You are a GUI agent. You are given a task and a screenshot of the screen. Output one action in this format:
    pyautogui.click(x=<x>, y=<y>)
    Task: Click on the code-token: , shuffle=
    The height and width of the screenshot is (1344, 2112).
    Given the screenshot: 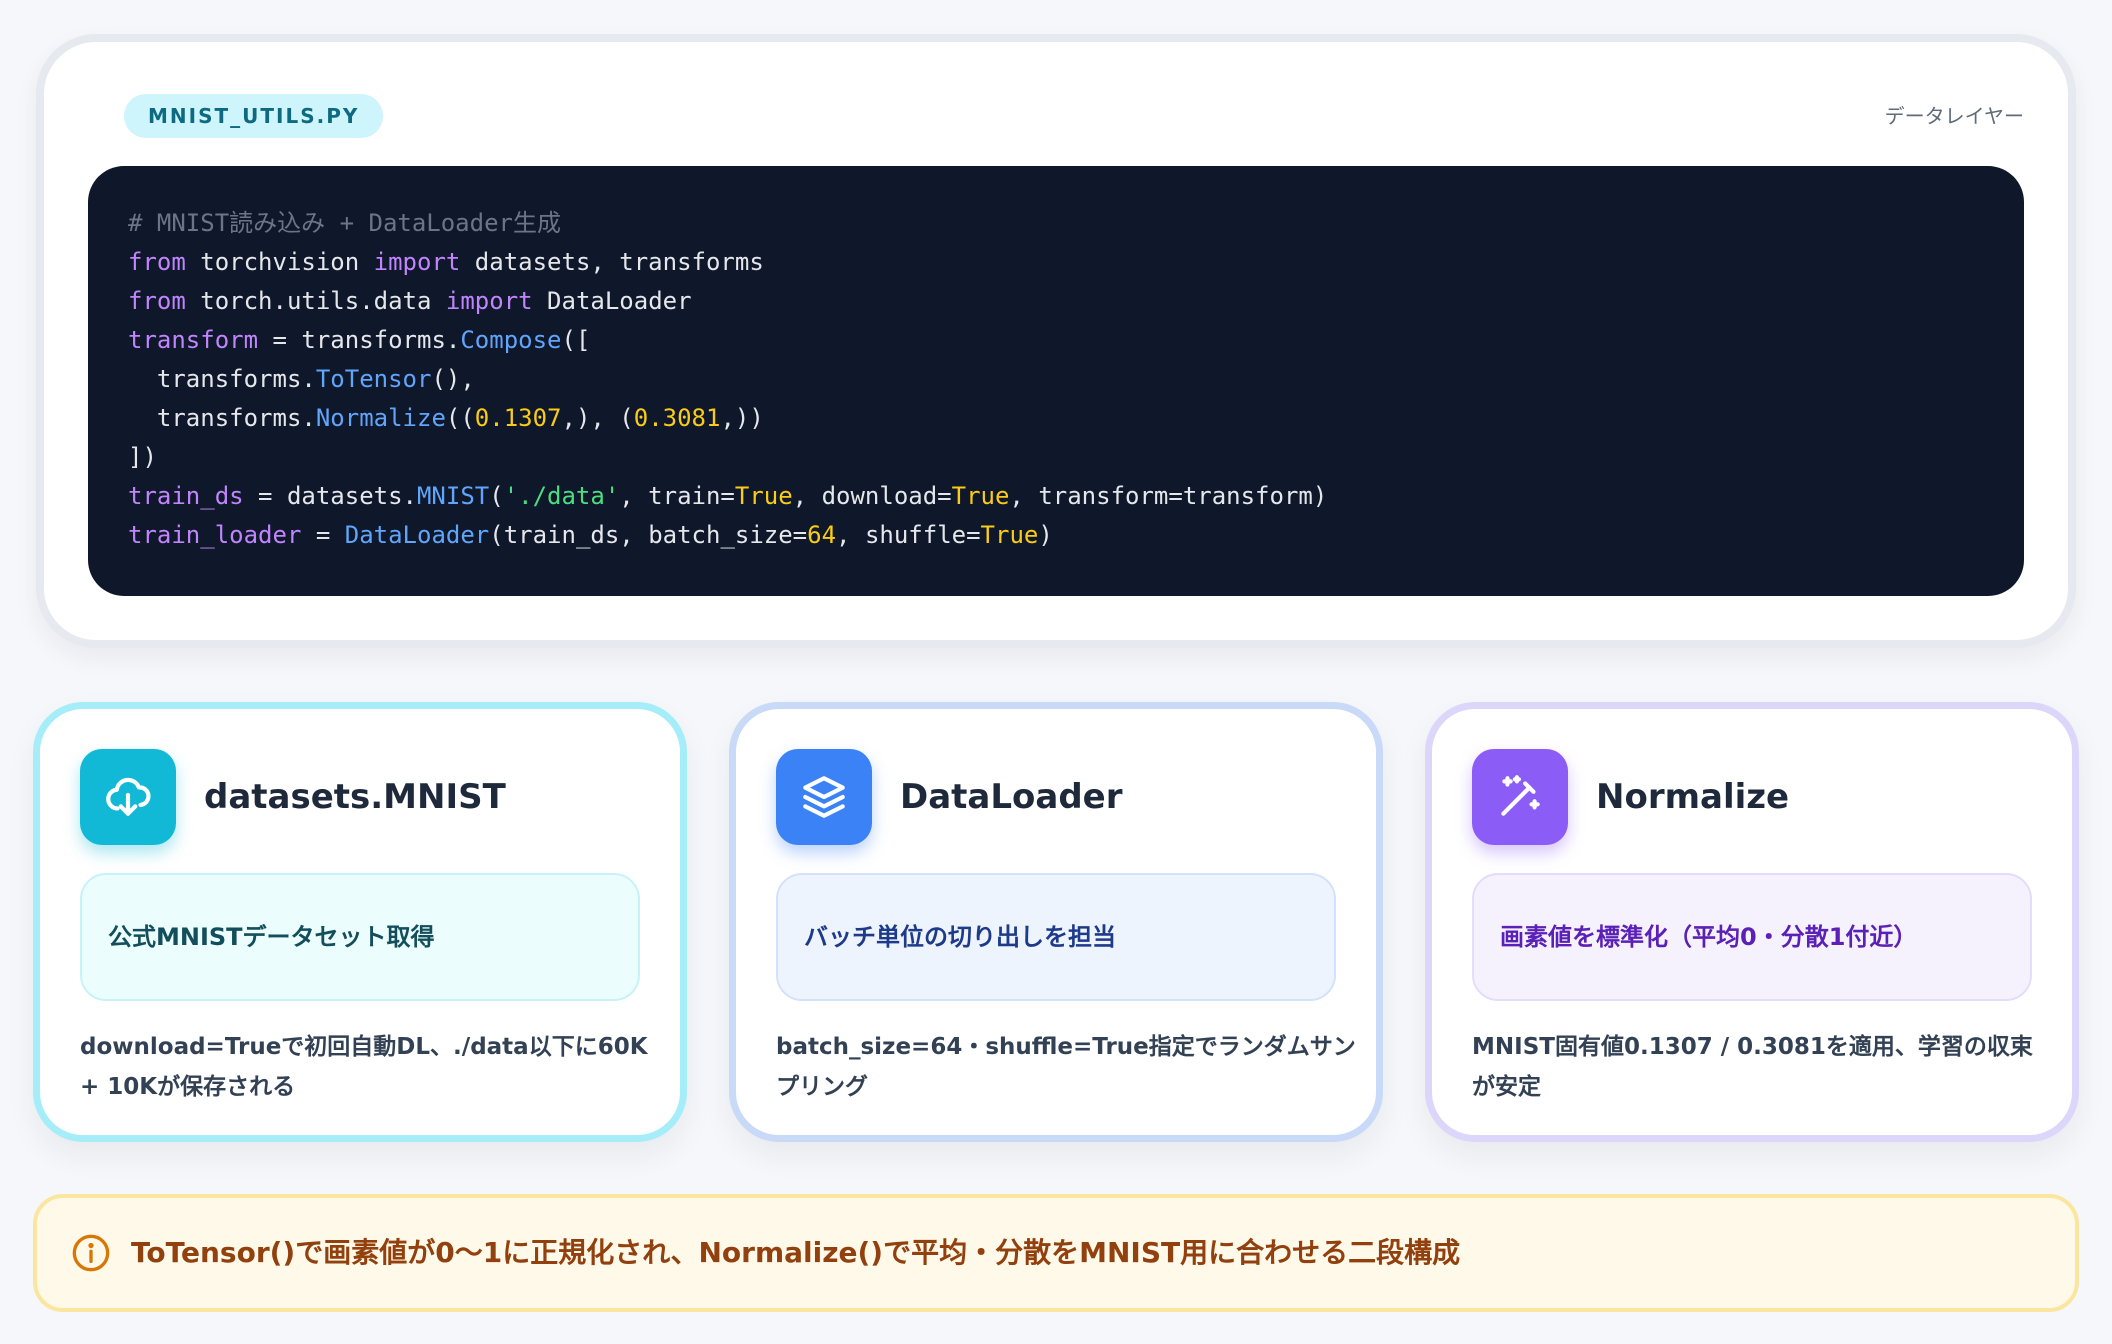 What is the action you would take?
    pyautogui.click(x=908, y=535)
    